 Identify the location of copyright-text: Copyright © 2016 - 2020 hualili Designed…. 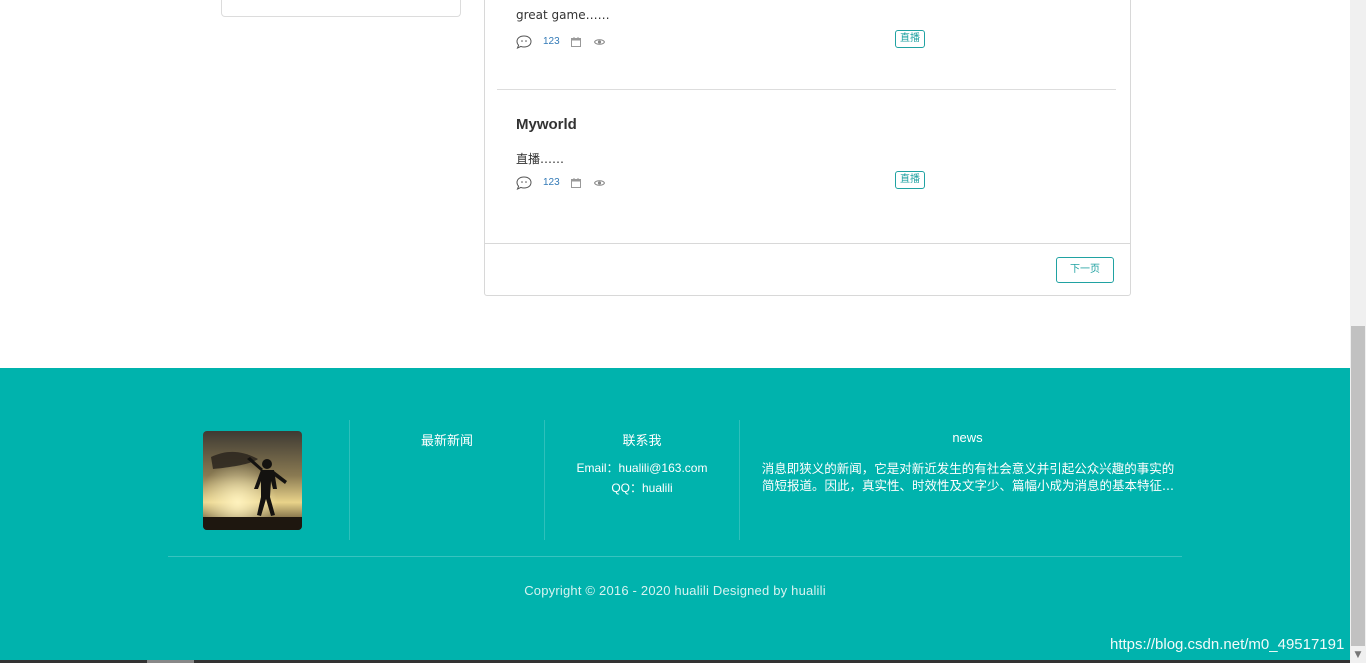
(675, 590).